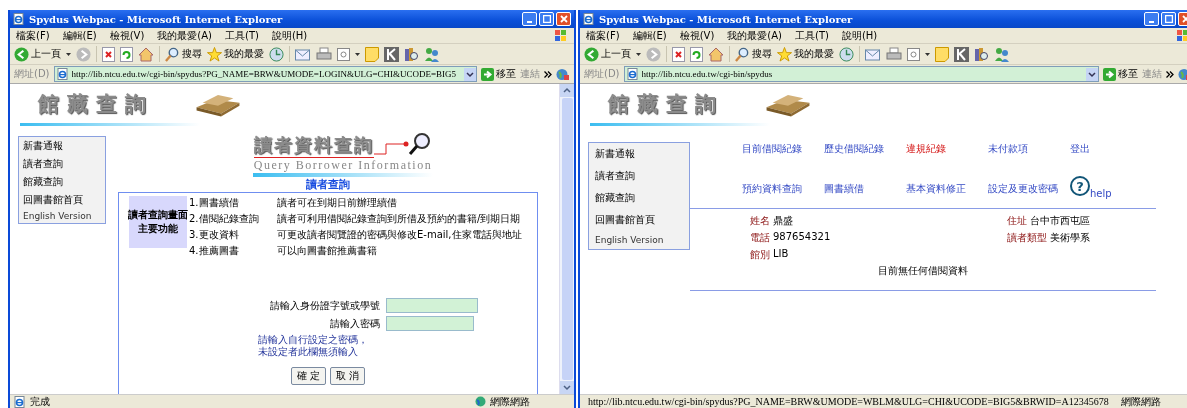 The height and width of the screenshot is (408, 1187). I want to click on feature-description: 可以向圖書館推薦書籍, so click(327, 251).